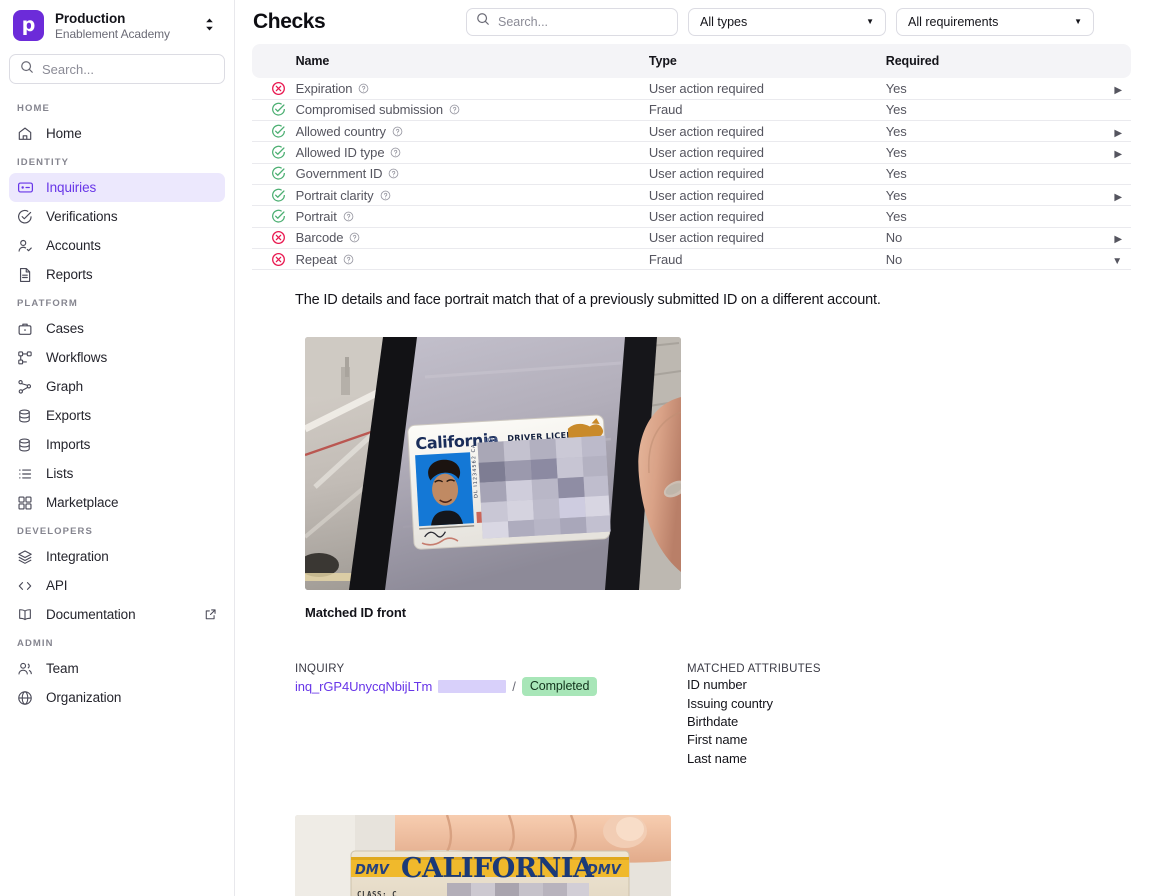 Image resolution: width=1154 pixels, height=896 pixels. I want to click on check-name: Barcode, so click(319, 238).